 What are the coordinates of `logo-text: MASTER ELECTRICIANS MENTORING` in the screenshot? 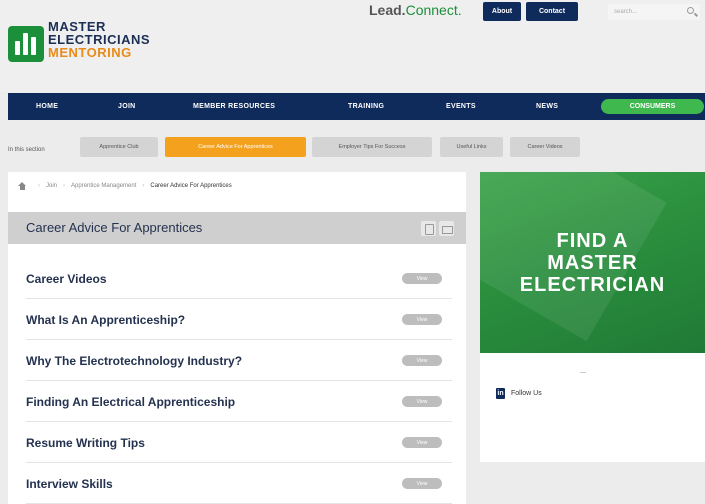 It's located at (99, 39).